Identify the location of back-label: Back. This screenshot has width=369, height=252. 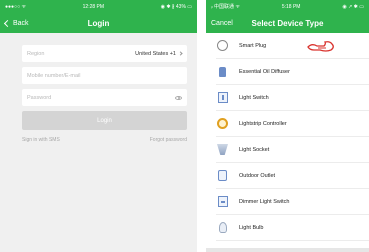
(21, 23).